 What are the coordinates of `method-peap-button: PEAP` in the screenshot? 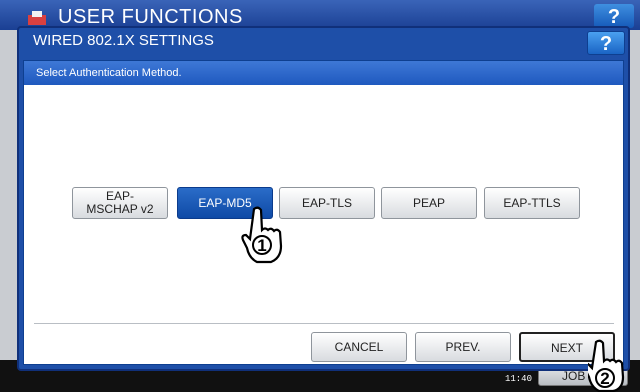 It's located at (429, 203).